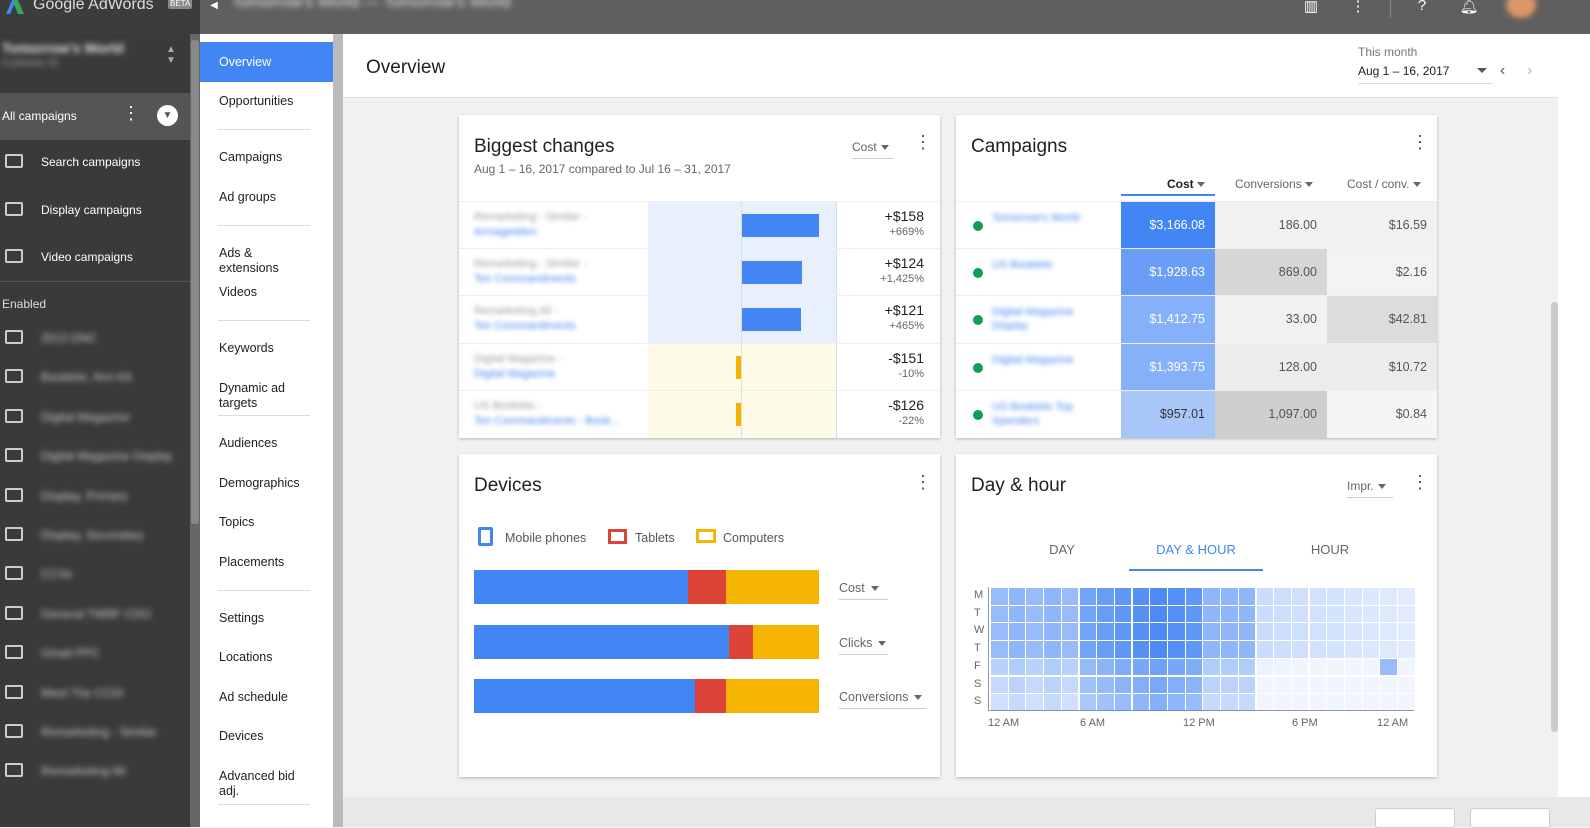 Image resolution: width=1590 pixels, height=828 pixels. Describe the element at coordinates (255, 261) in the screenshot. I see `page-menu-item-ads-extensions: Ads & extensions` at that location.